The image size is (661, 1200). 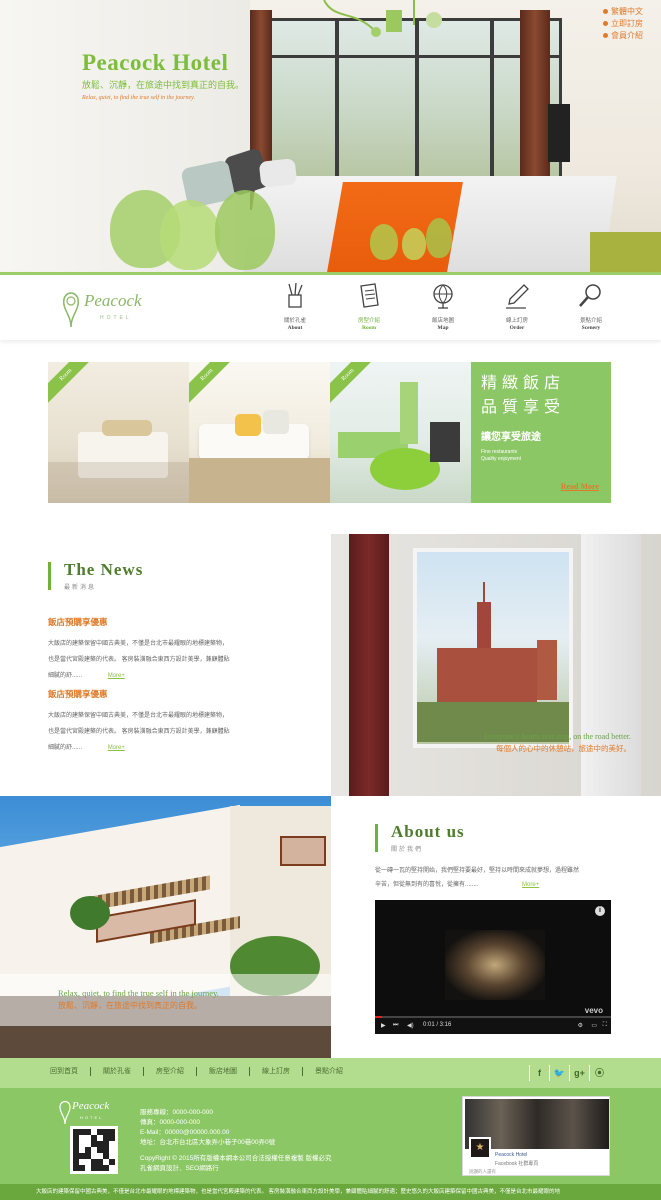 What do you see at coordinates (530, 885) in the screenshot?
I see `about-more-link: More+` at bounding box center [530, 885].